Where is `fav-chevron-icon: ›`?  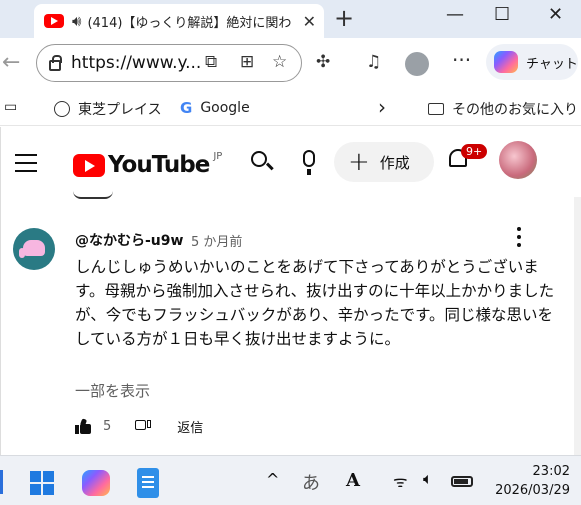
fav-chevron-icon: › is located at coordinates (382, 107).